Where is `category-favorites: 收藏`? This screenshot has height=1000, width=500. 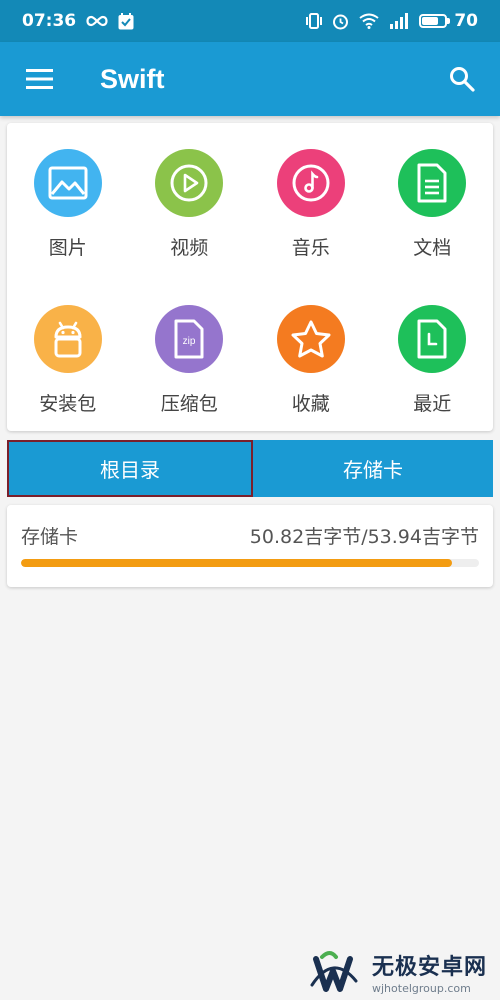 category-favorites: 收藏 is located at coordinates (311, 354).